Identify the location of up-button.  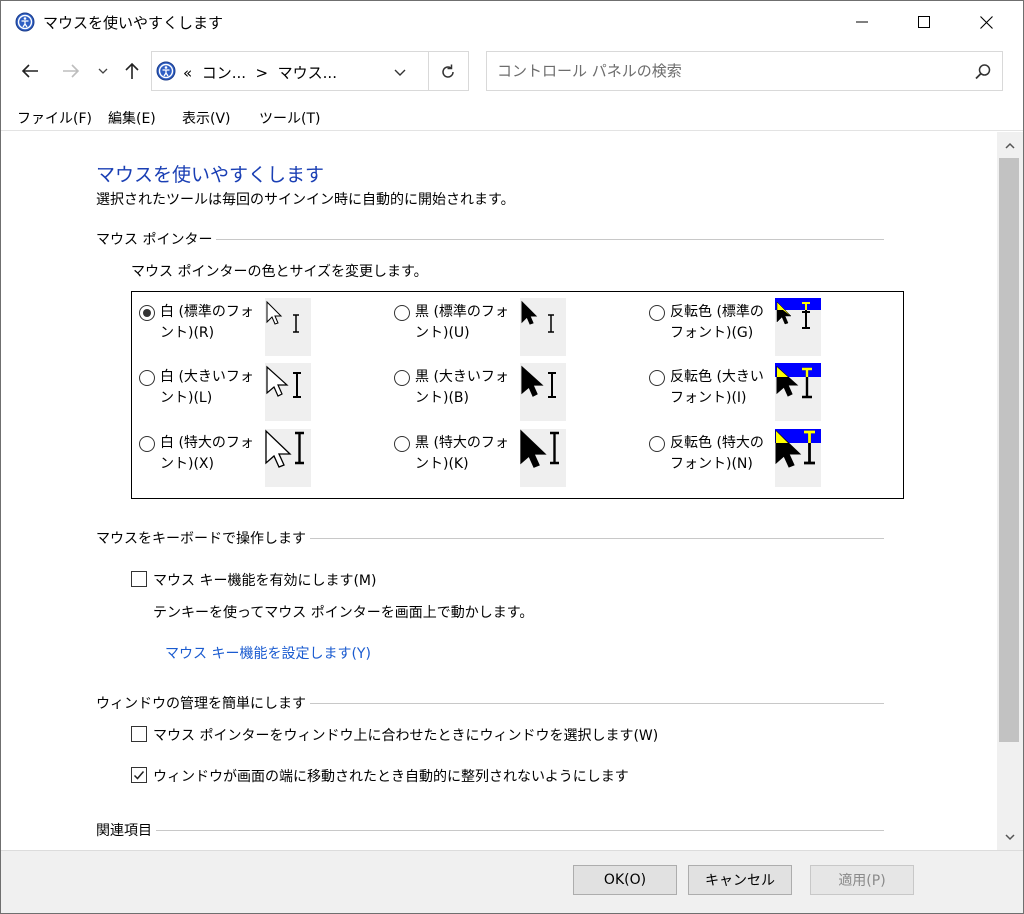
(132, 71).